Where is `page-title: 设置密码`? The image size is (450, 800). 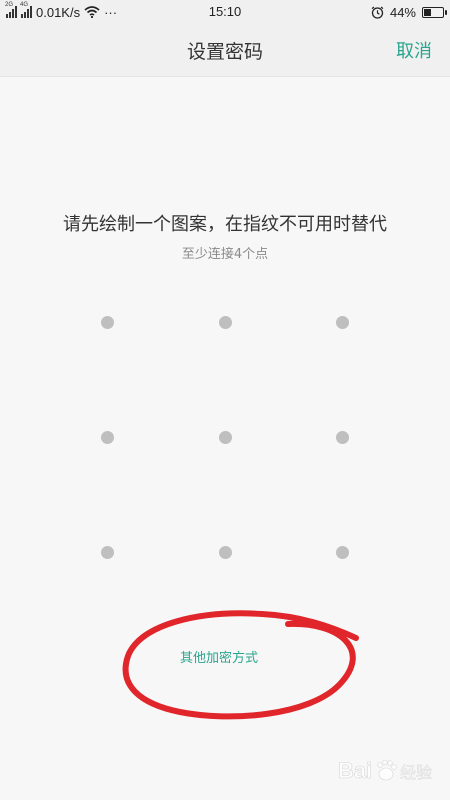 page-title: 设置密码 is located at coordinates (224, 52).